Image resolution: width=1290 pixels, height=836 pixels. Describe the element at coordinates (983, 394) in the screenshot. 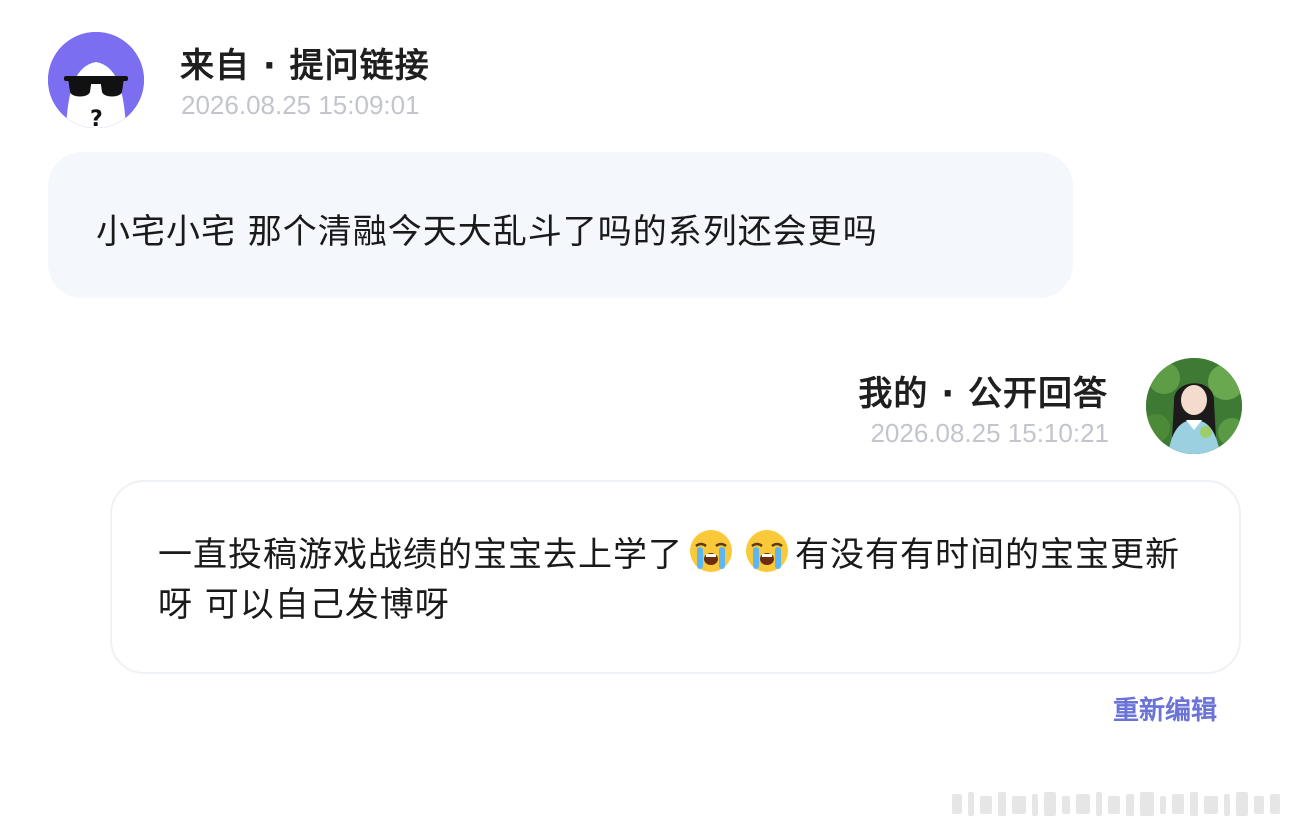

I see `answer-header: 我的 · 公开回答` at that location.